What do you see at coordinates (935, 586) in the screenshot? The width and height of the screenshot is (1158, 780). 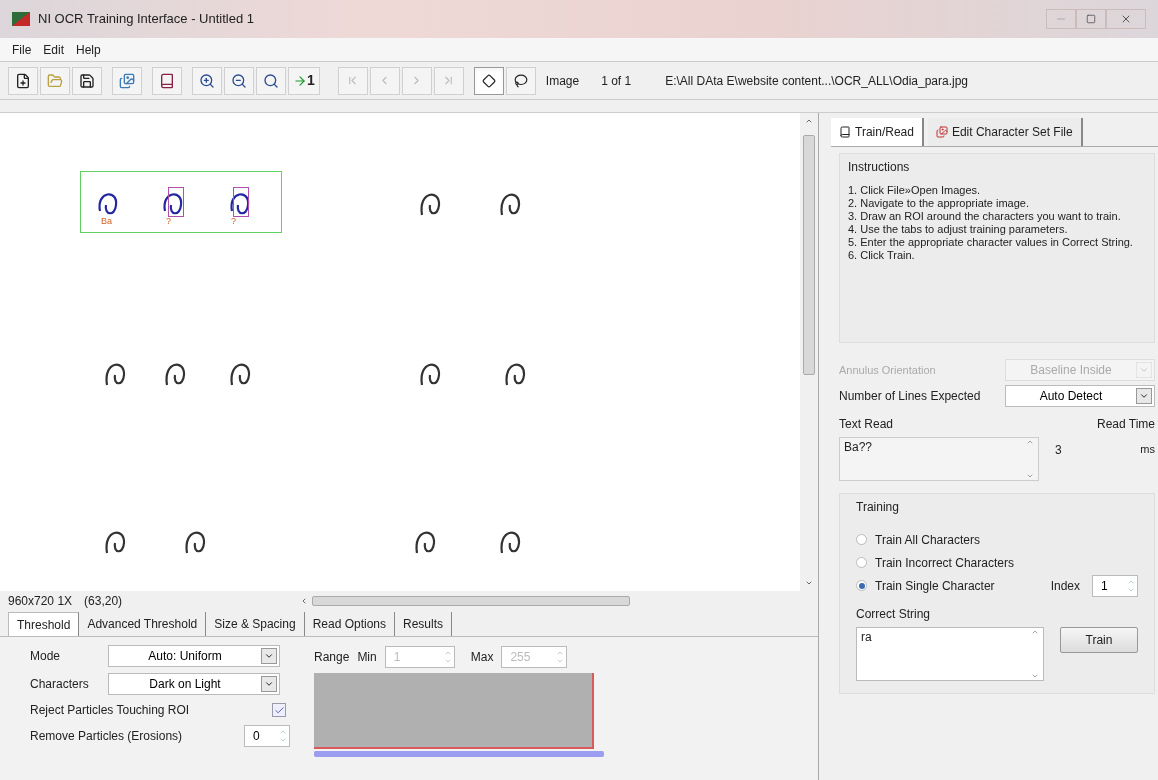 I see `radio-label: Train Single Character` at bounding box center [935, 586].